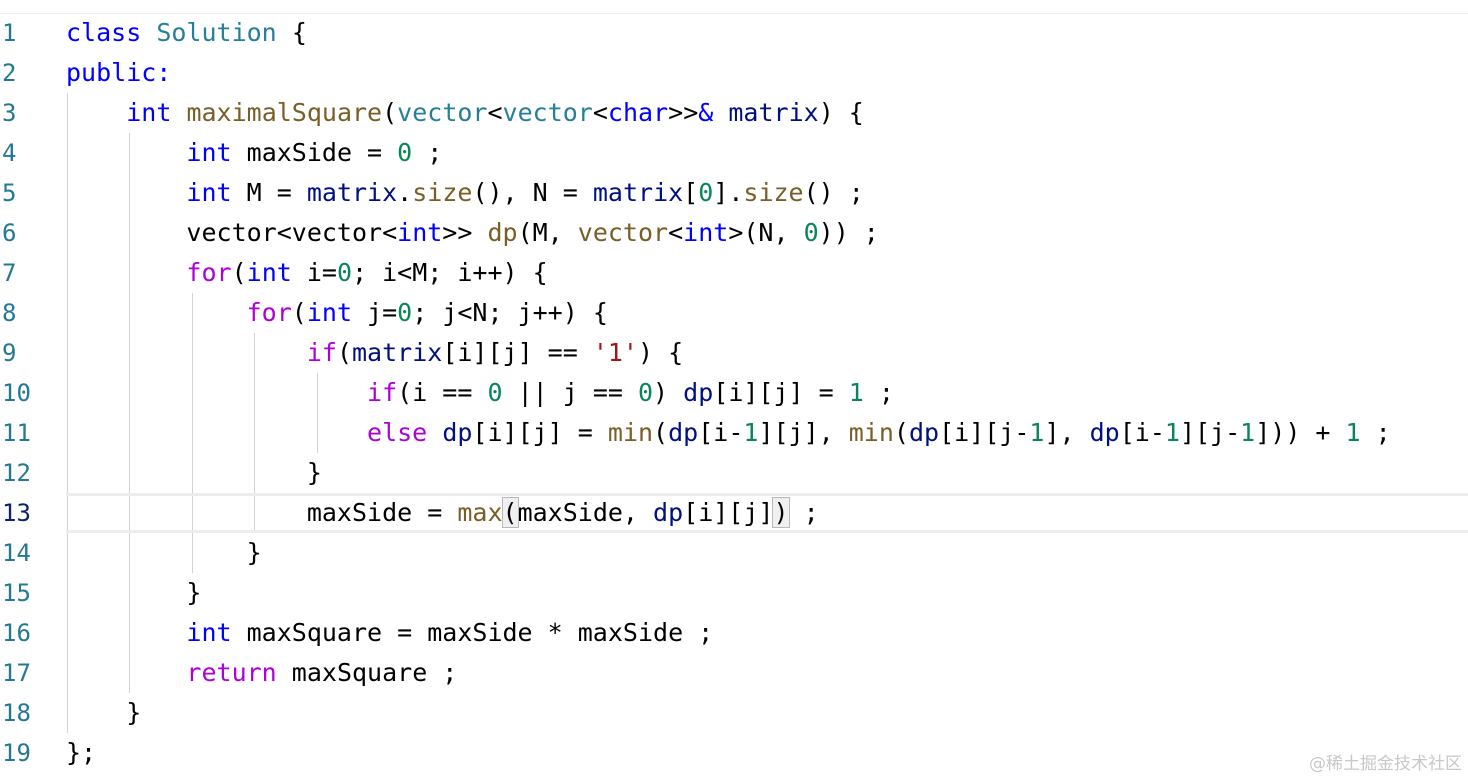 The width and height of the screenshot is (1468, 780). What do you see at coordinates (615, 352) in the screenshot?
I see `string-literal: '1'` at bounding box center [615, 352].